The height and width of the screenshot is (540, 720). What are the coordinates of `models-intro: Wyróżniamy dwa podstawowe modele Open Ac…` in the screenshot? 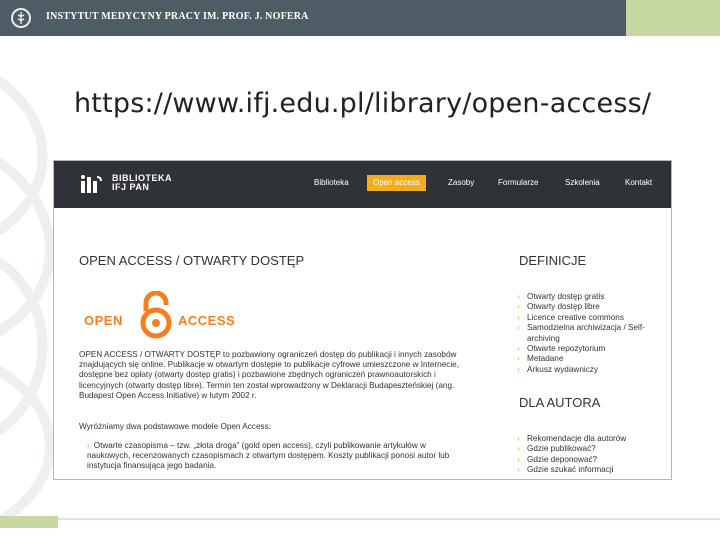 It's located at (175, 426).